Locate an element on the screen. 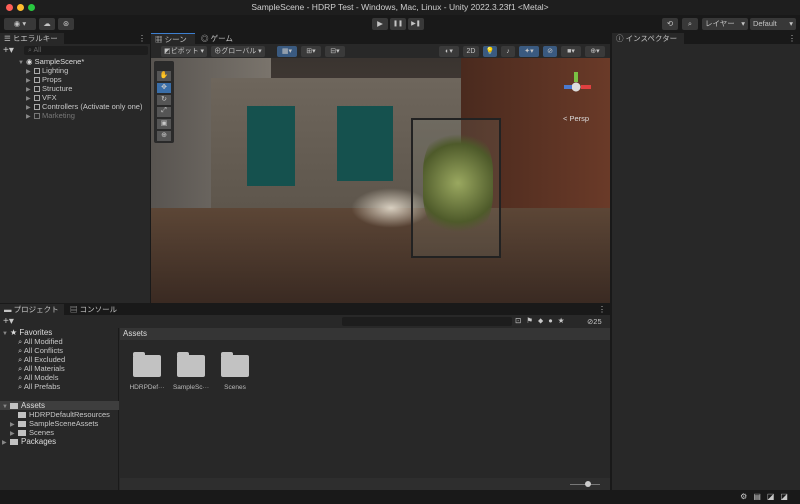 The width and height of the screenshot is (800, 504). play-button: ▶ is located at coordinates (380, 24).